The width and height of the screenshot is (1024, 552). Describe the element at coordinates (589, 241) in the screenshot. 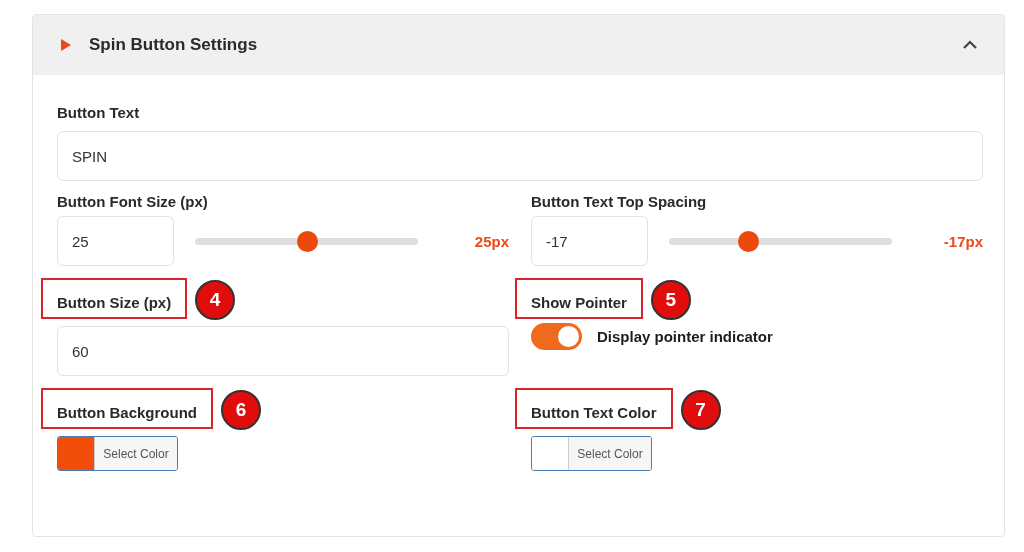

I see `number-field: -17` at that location.